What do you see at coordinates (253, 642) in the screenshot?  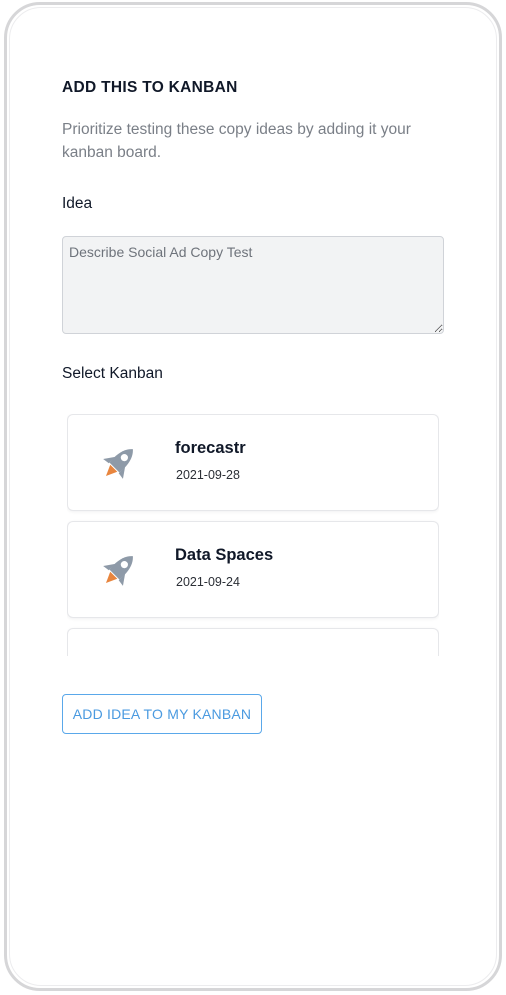 I see `kanban-card-partial` at bounding box center [253, 642].